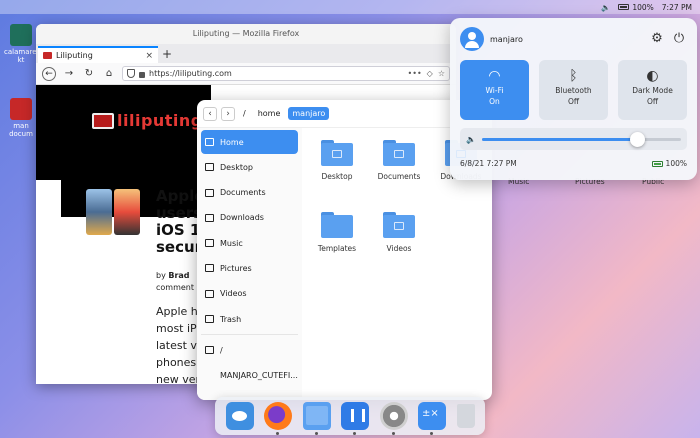 This screenshot has height=438, width=700. What do you see at coordinates (190, 73) in the screenshot?
I see `url-text: https://liliputing.com` at bounding box center [190, 73].